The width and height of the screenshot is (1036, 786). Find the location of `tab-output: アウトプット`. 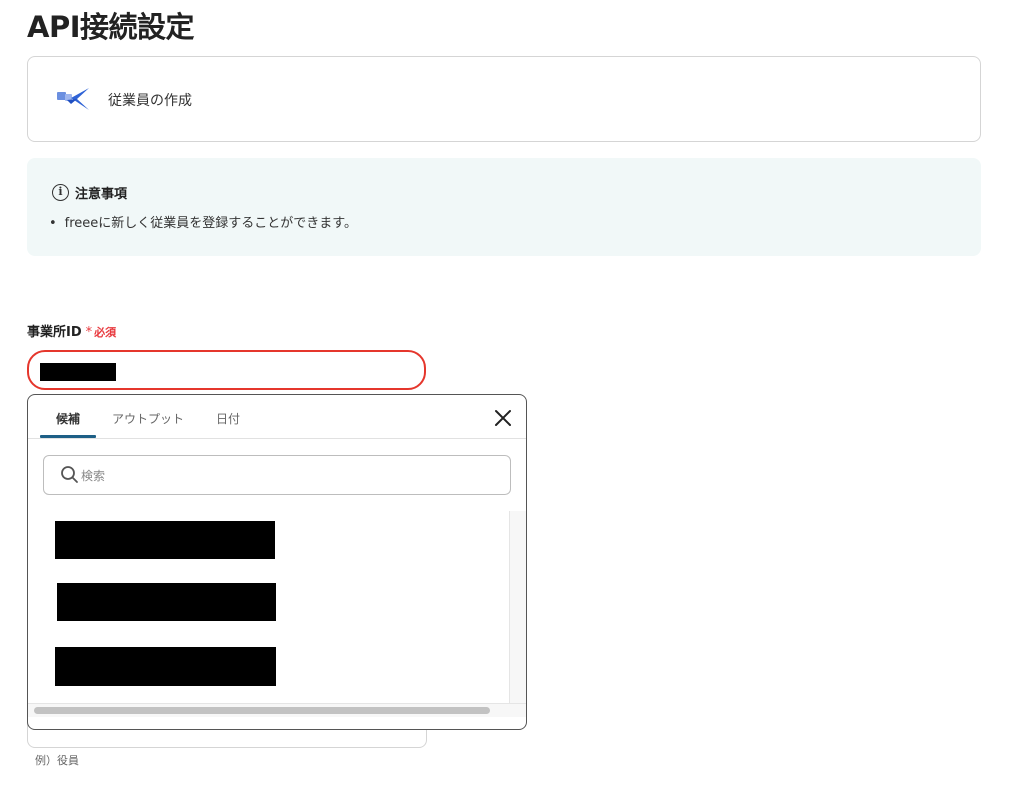

tab-output: アウトプット is located at coordinates (148, 418).